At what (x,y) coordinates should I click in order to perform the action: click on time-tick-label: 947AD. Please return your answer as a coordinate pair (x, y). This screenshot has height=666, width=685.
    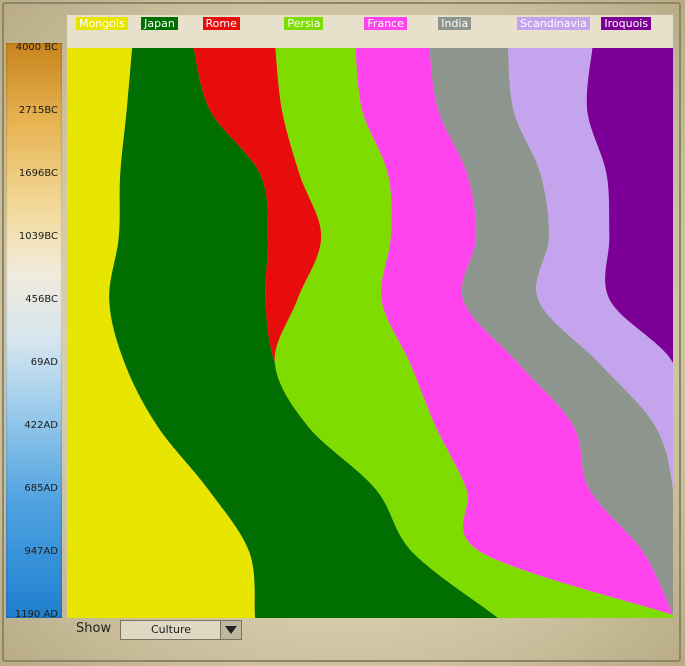
    Looking at the image, I should click on (41, 551).